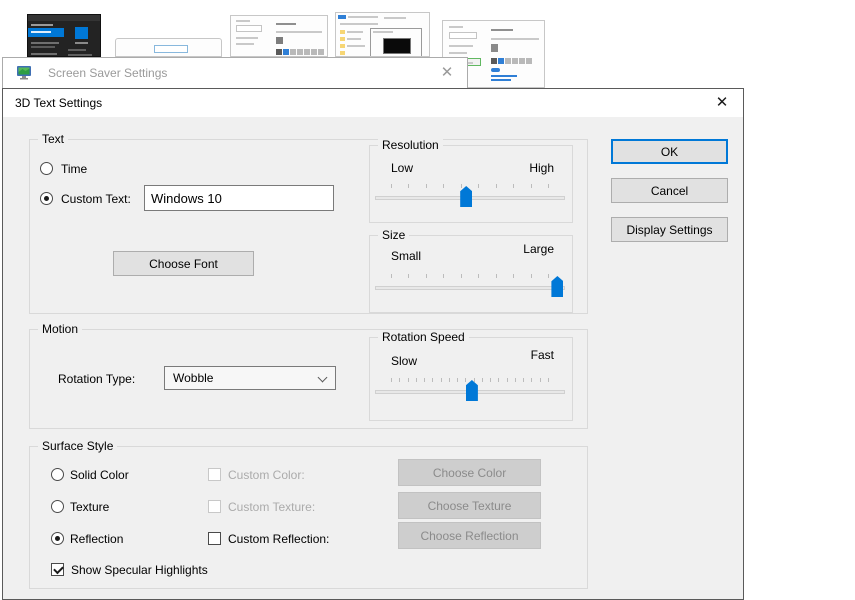  What do you see at coordinates (214, 474) in the screenshot?
I see `custom-color-checkbox` at bounding box center [214, 474].